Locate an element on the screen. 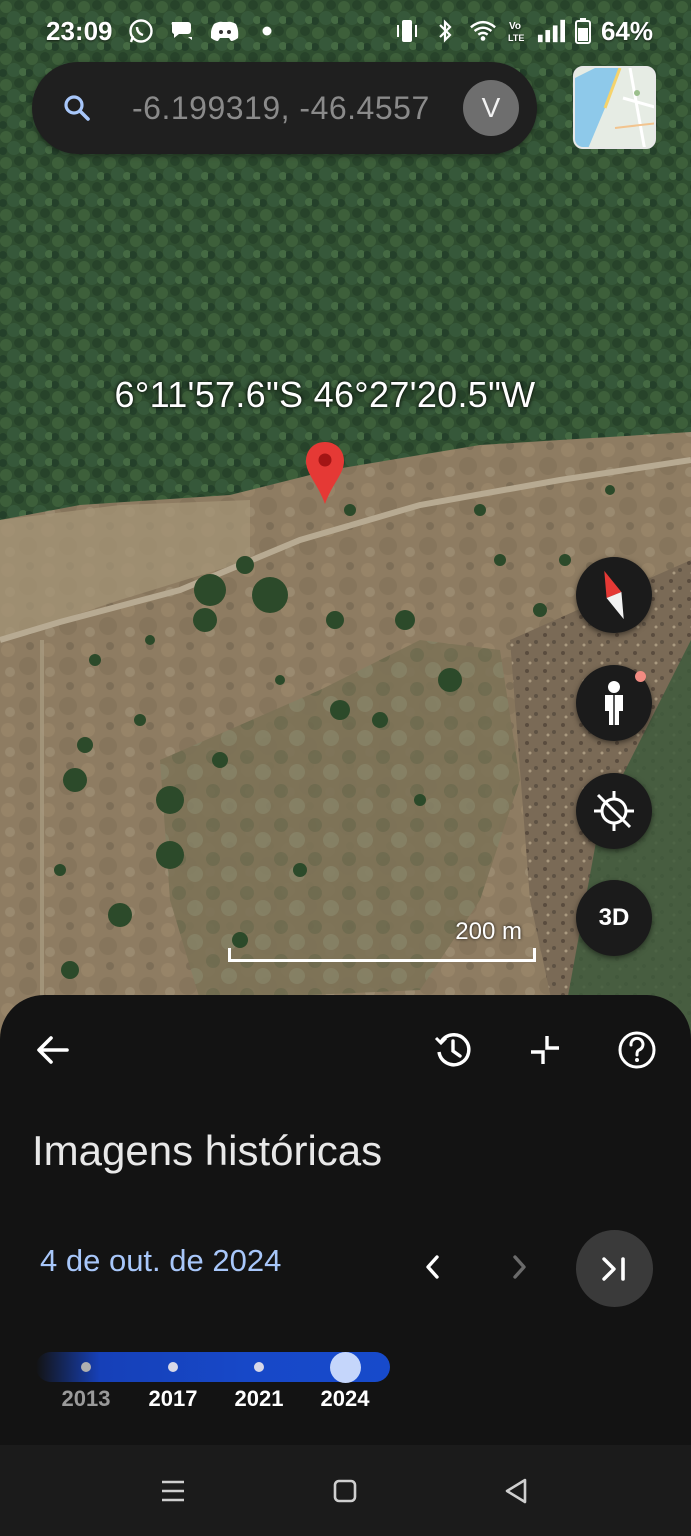  timeline-dot-2013 is located at coordinates (86, 1367).